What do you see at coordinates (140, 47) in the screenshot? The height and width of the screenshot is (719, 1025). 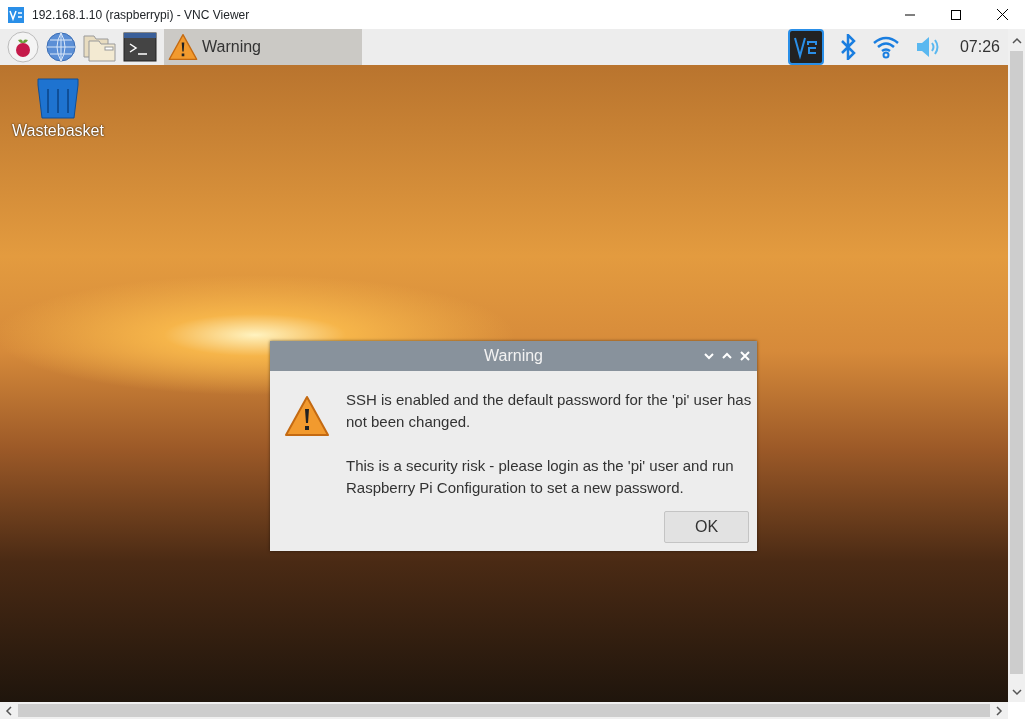 I see `terminal-icon` at bounding box center [140, 47].